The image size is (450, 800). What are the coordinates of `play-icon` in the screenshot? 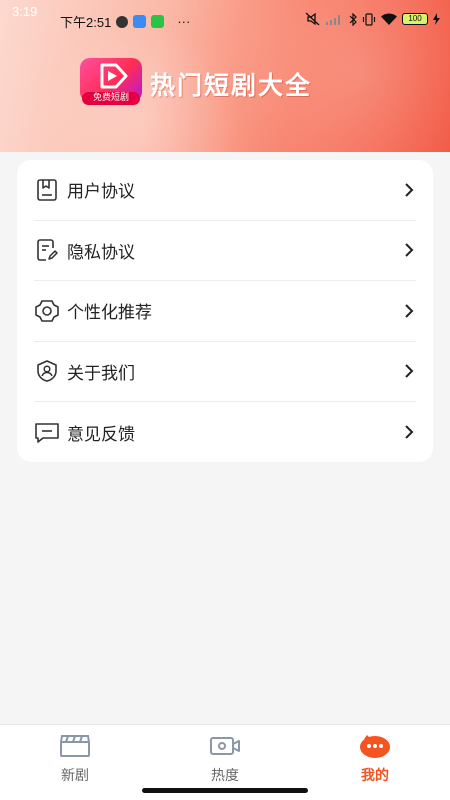 It's located at (114, 76).